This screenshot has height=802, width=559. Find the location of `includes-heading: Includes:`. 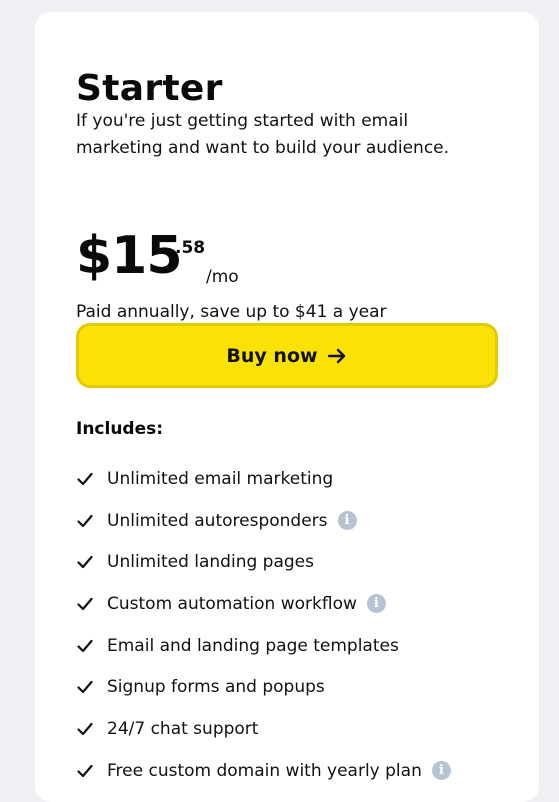

includes-heading: Includes: is located at coordinates (120, 429).